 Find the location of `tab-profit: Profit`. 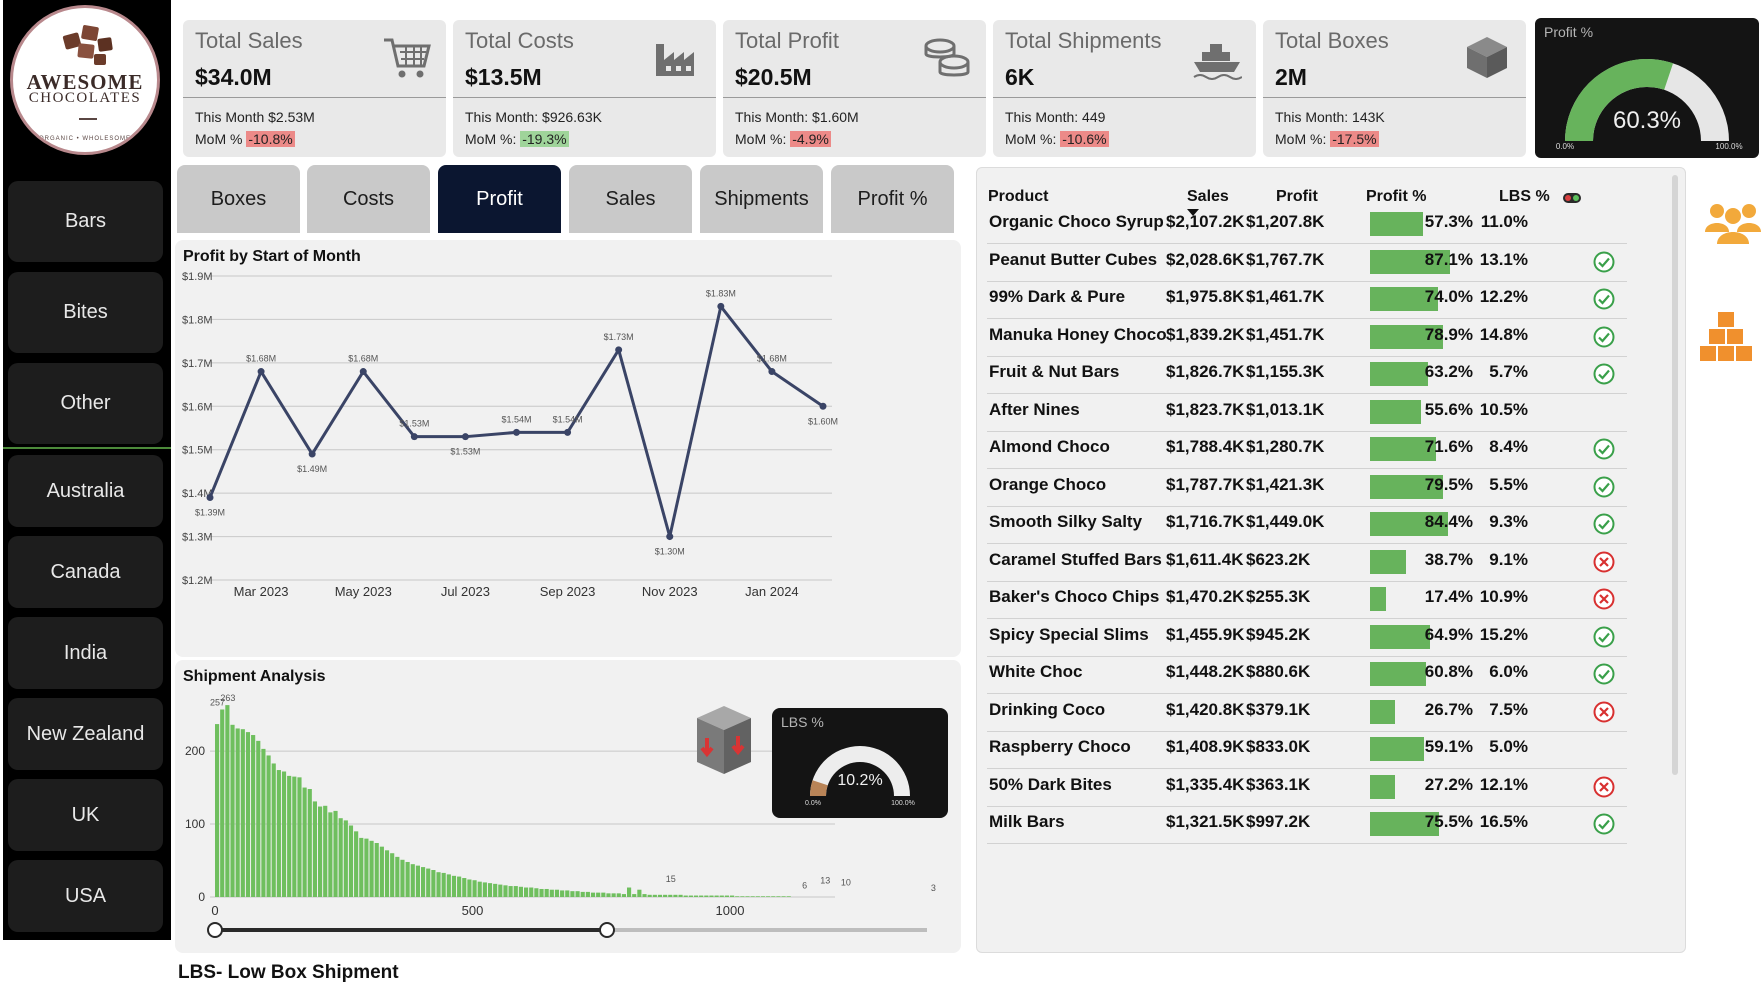

tab-profit: Profit is located at coordinates (499, 199).